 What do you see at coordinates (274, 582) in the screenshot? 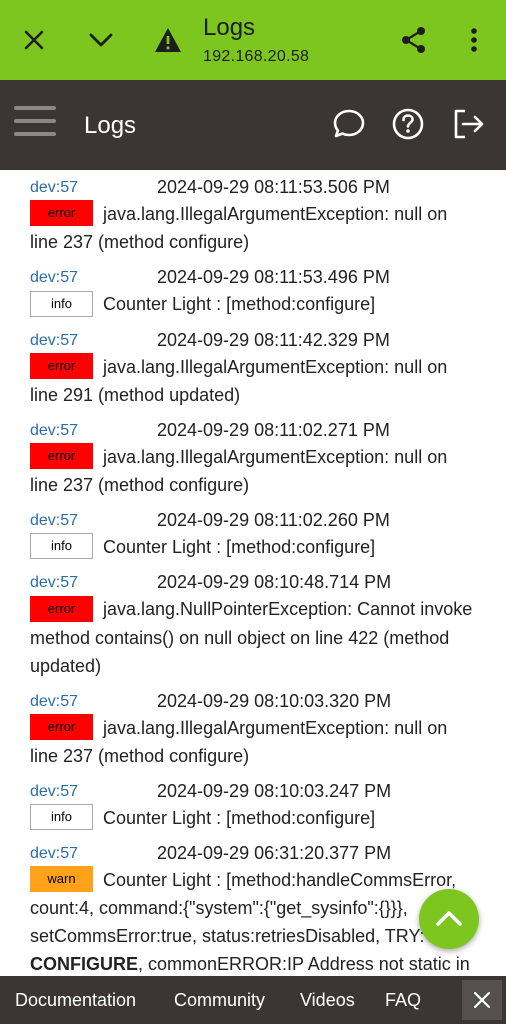
I see `log-timestamp: 2024-09-29 08:10:48.714 PM` at bounding box center [274, 582].